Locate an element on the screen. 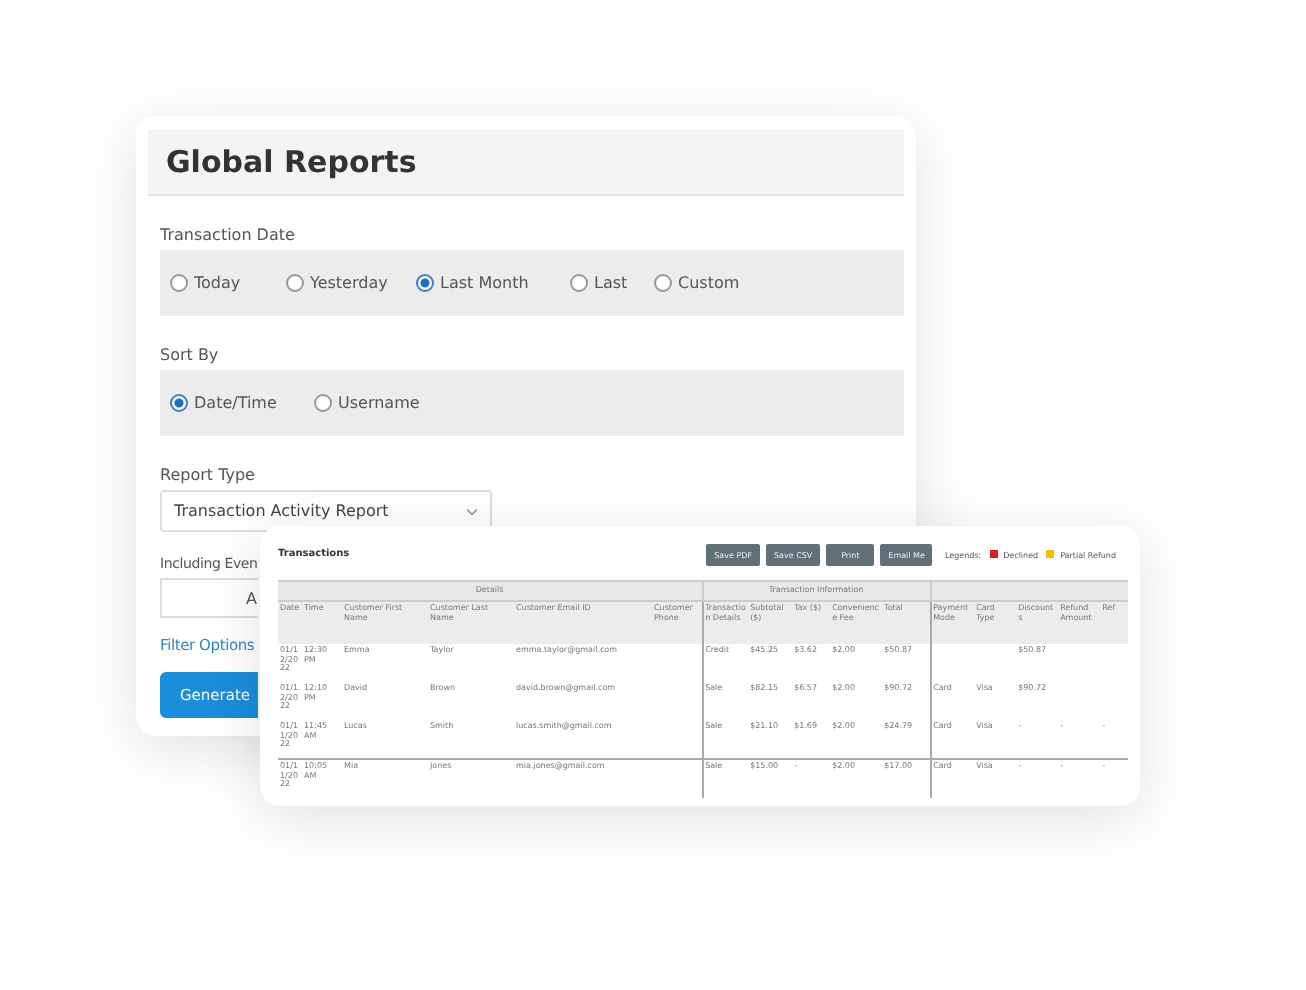 The width and height of the screenshot is (1306, 990). chevron-down-icon is located at coordinates (472, 511).